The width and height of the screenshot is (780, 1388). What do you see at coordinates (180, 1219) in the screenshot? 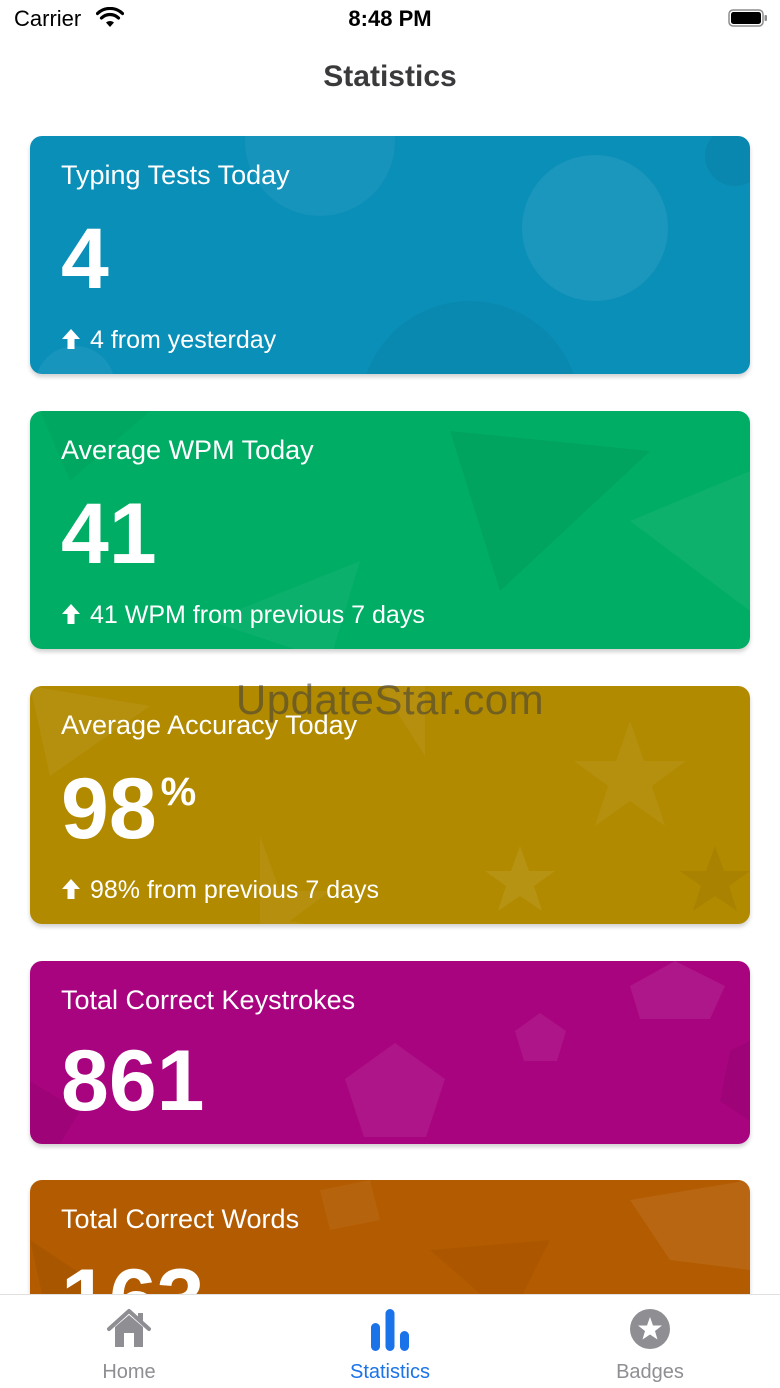
I see `card-title: Total Correct Words` at bounding box center [180, 1219].